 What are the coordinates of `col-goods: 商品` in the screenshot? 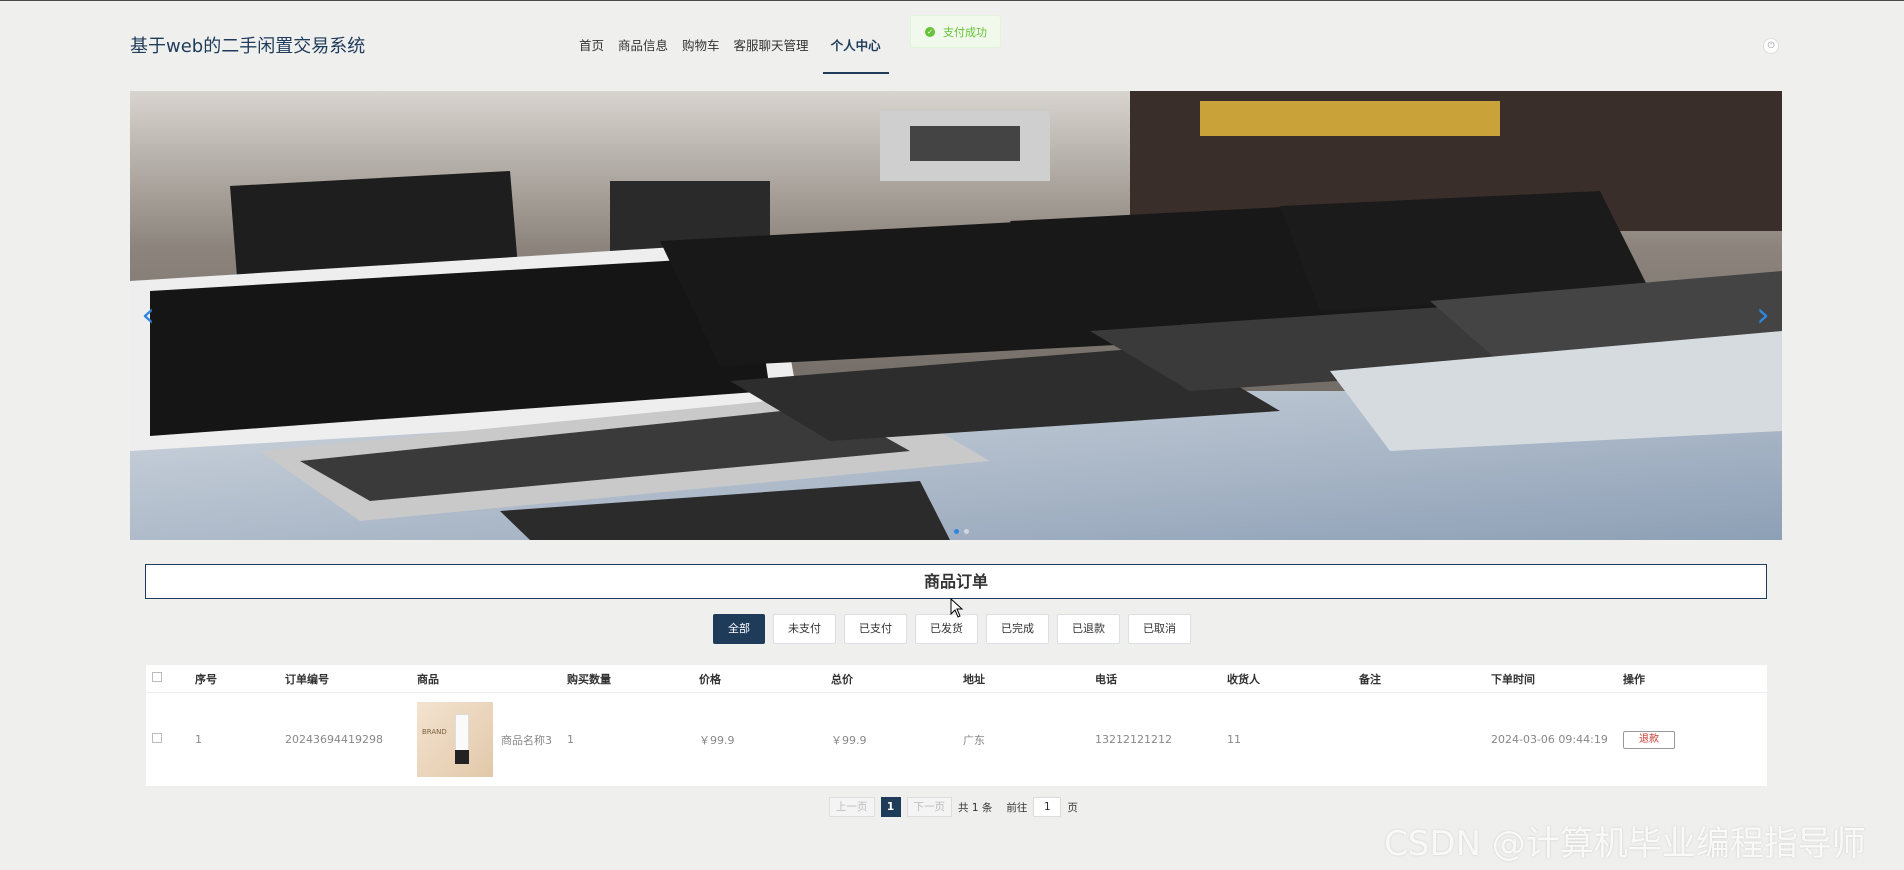 It's located at (428, 679).